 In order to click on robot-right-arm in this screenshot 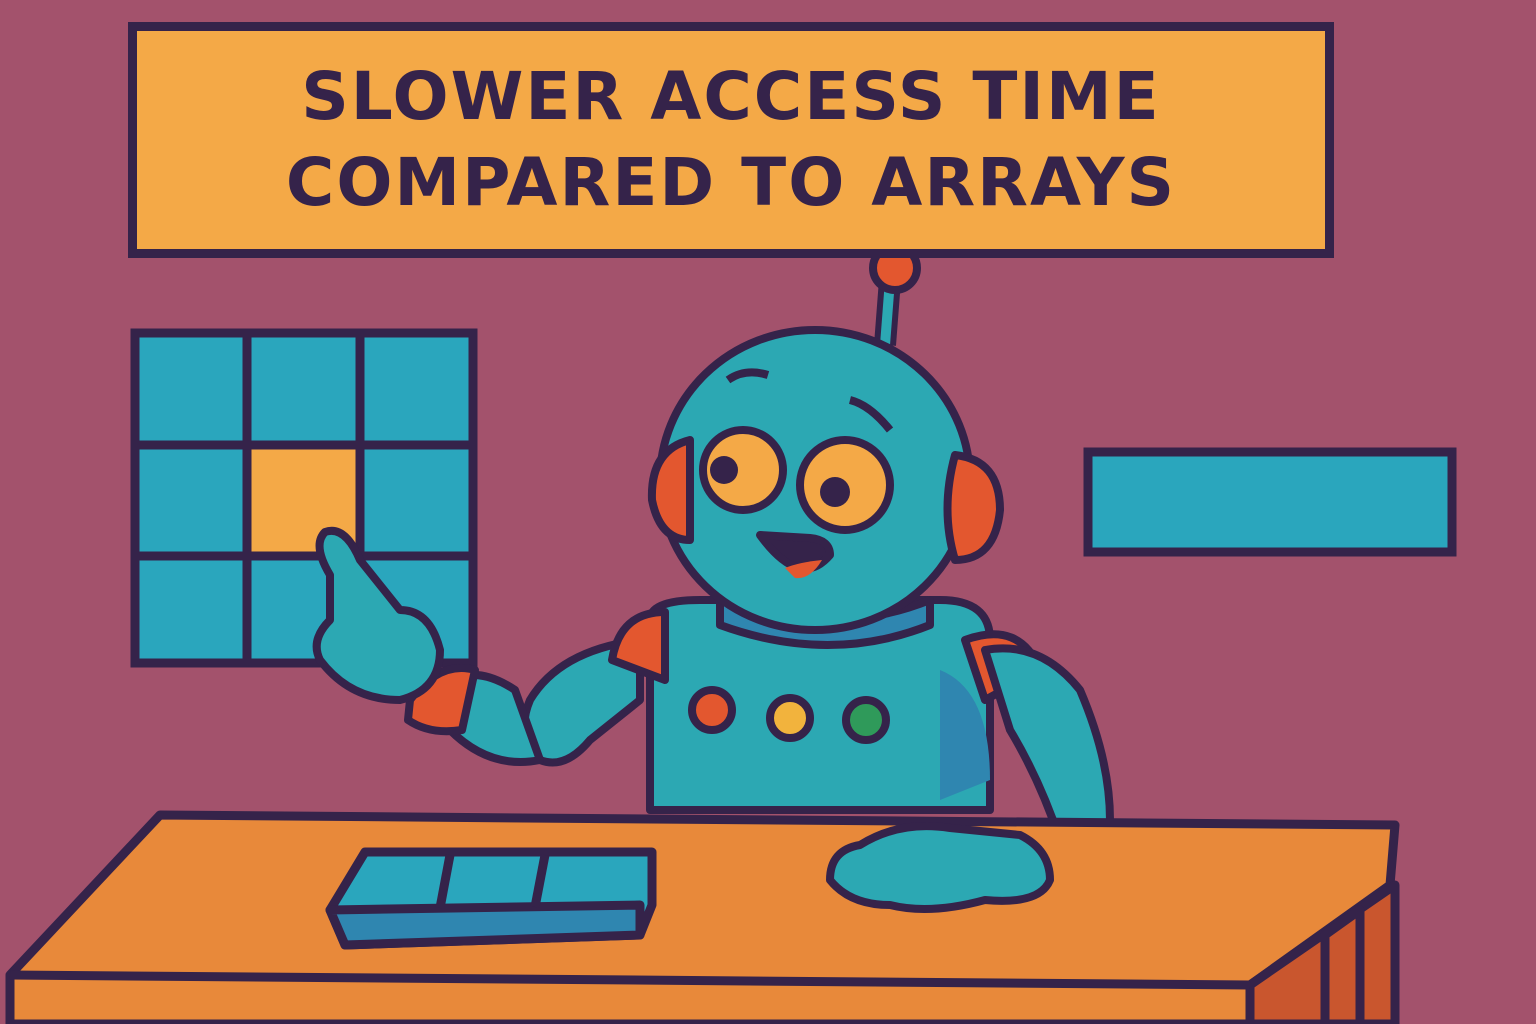, I will do `click(1047, 745)`.